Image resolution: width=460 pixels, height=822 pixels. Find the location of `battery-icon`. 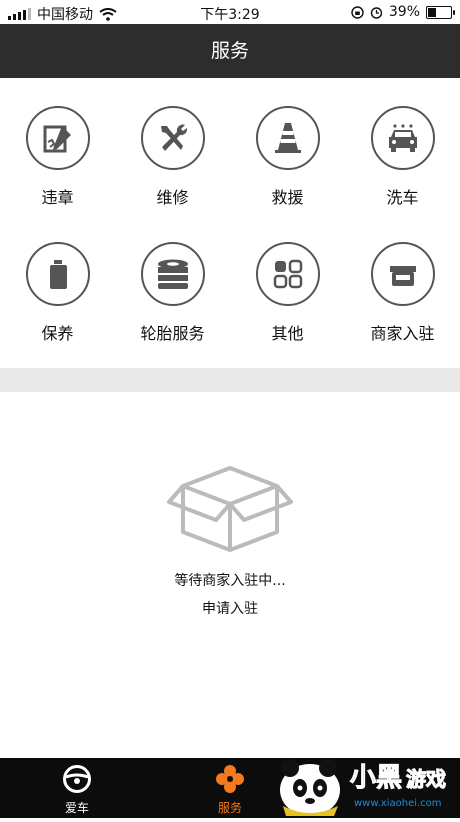

battery-icon is located at coordinates (440, 12).